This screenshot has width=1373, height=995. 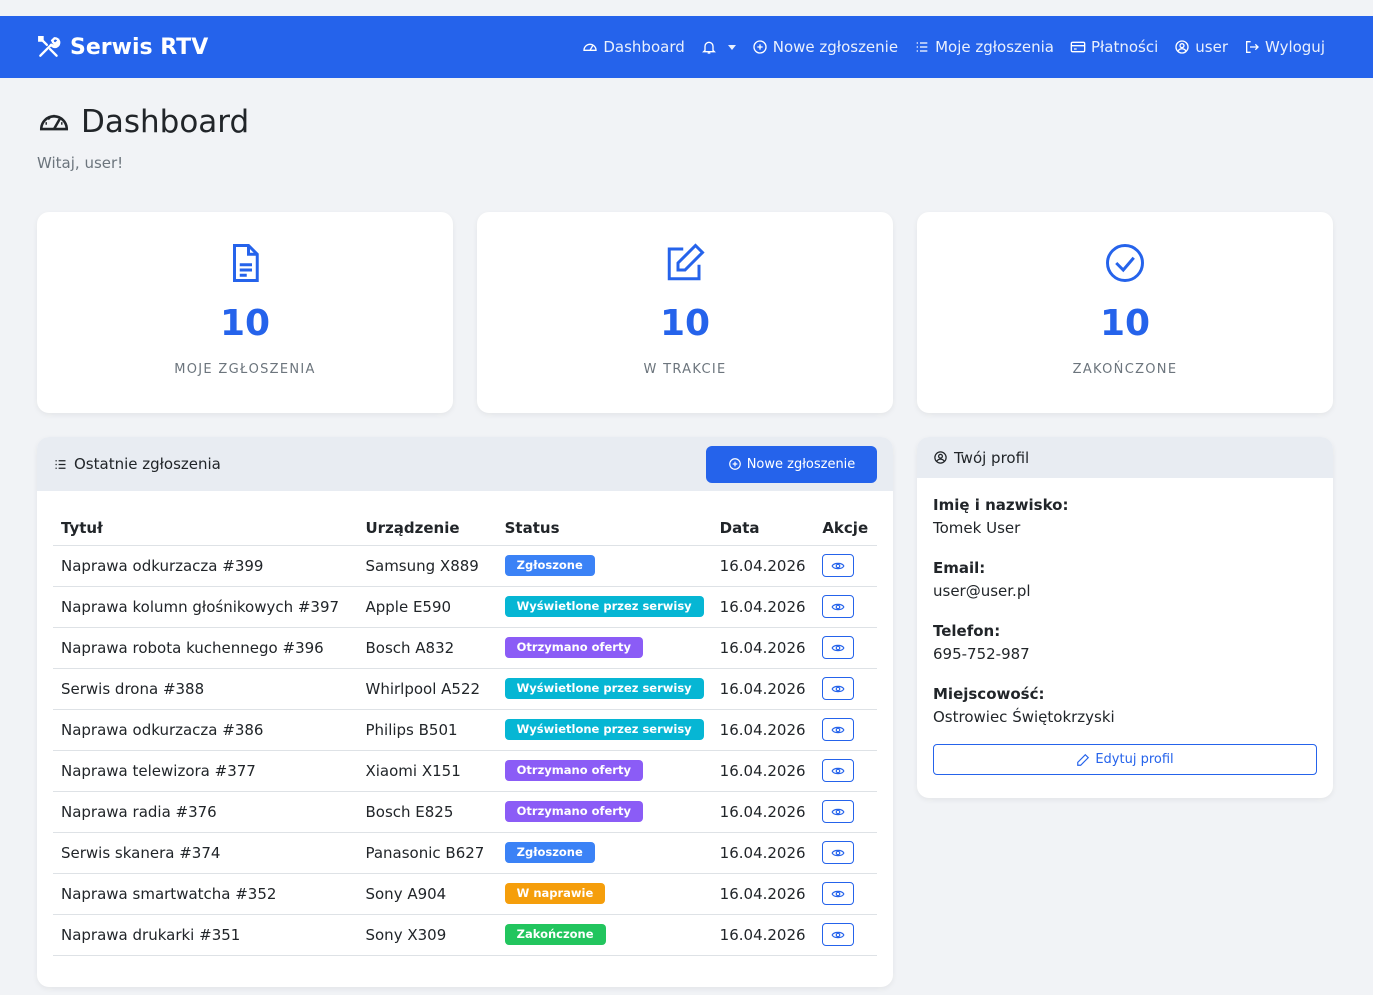 I want to click on request-title: Serwis skanera #374, so click(x=205, y=853).